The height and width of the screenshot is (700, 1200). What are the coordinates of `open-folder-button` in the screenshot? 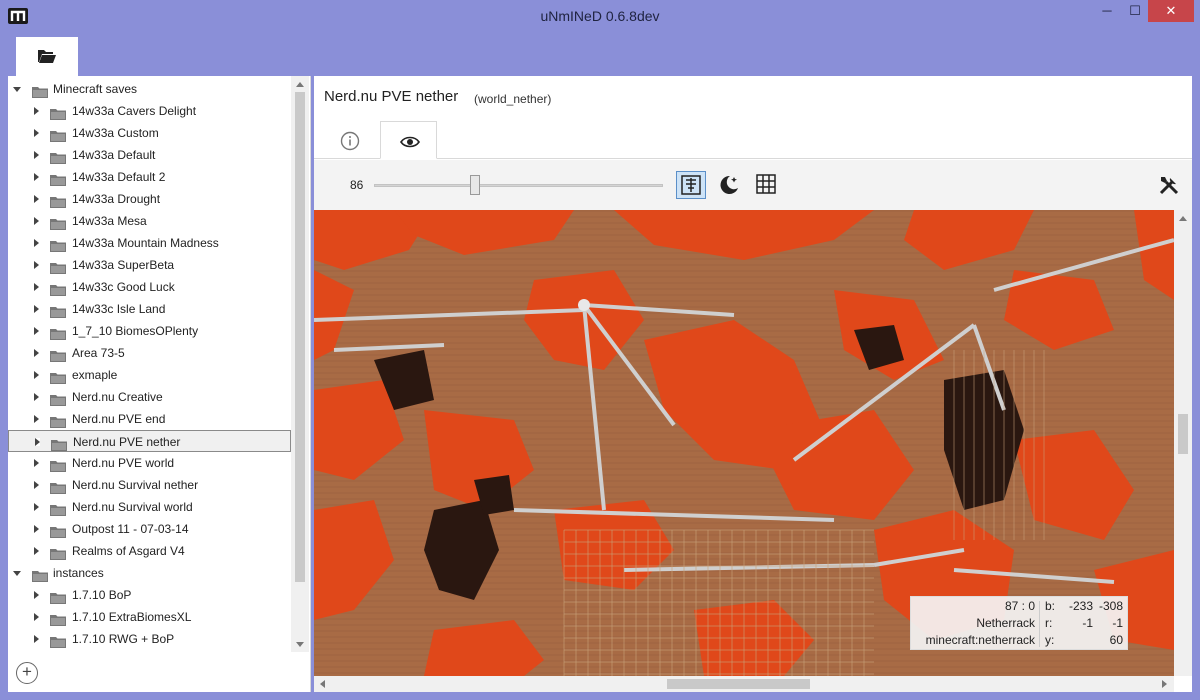 It's located at (47, 56).